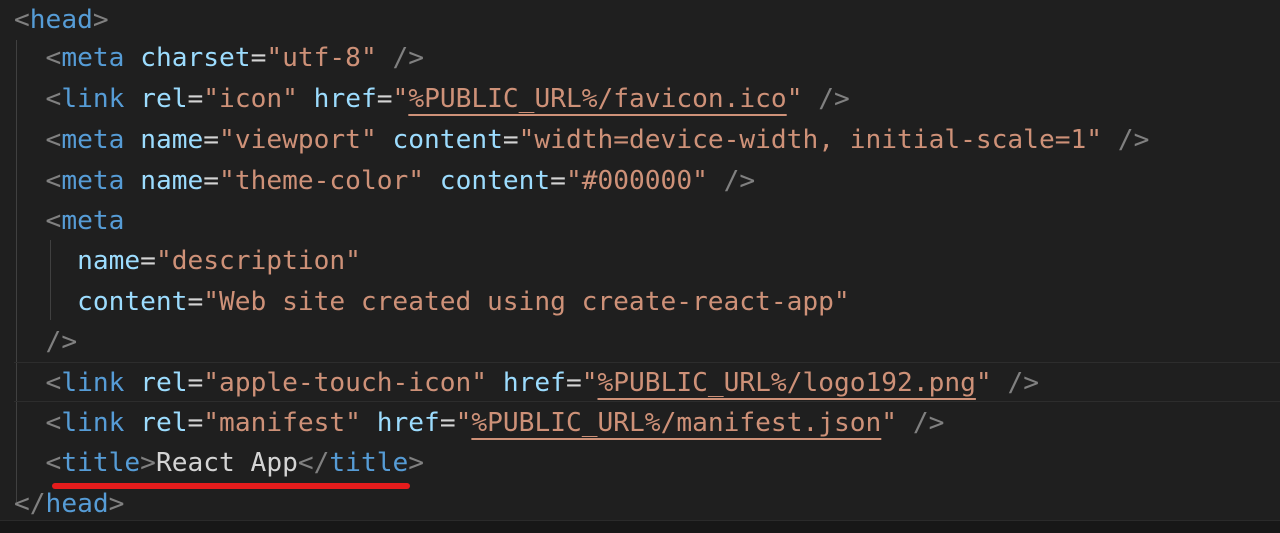 This screenshot has width=1280, height=533. Describe the element at coordinates (810, 140) in the screenshot. I see `code-token: "width=device-width, initial-scale=1"` at that location.